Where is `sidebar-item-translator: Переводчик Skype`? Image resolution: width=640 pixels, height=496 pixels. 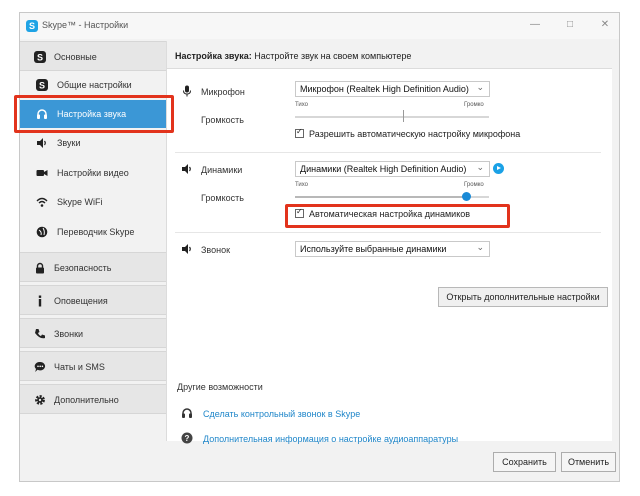
sidebar-item-translator: Переводчик Skype is located at coordinates (93, 232).